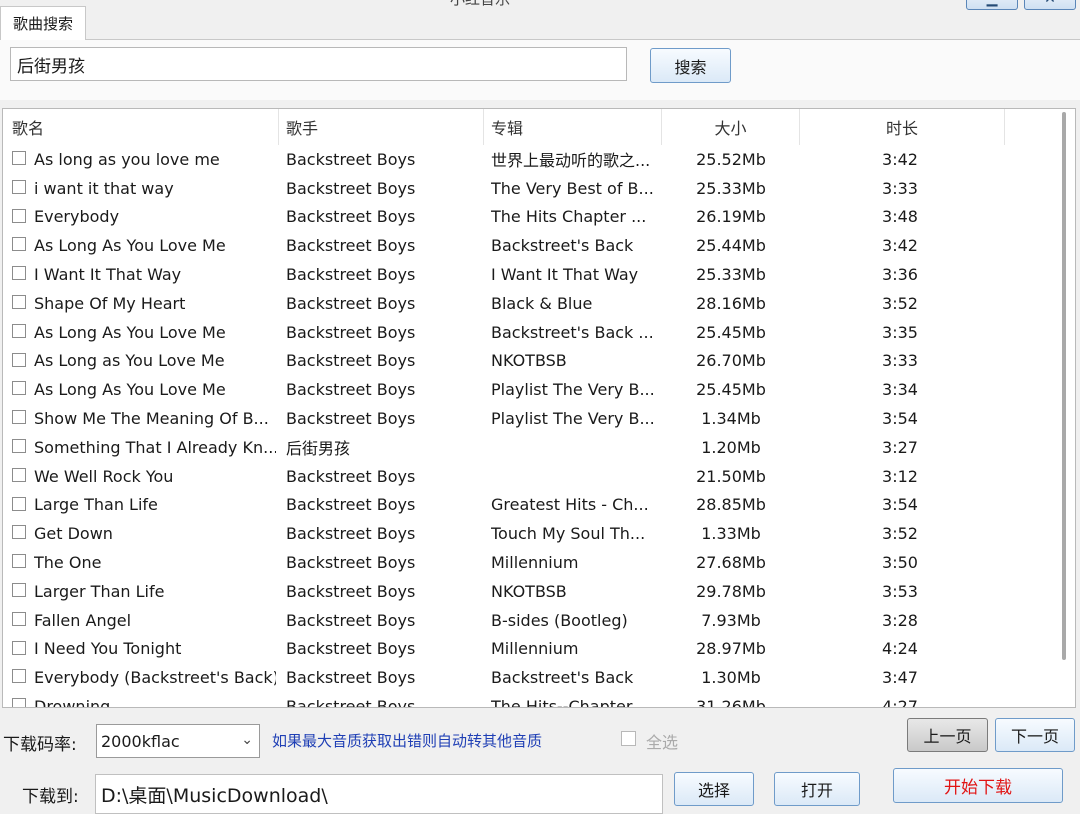 This screenshot has height=814, width=1080. I want to click on list-scrollbar, so click(1064, 386).